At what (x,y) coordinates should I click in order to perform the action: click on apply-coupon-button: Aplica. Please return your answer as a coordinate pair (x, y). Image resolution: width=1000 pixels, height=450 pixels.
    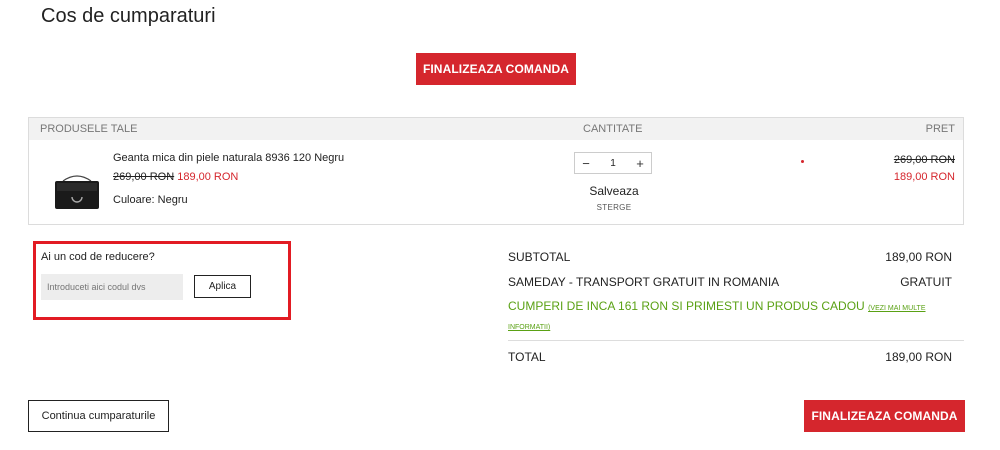
    Looking at the image, I should click on (222, 286).